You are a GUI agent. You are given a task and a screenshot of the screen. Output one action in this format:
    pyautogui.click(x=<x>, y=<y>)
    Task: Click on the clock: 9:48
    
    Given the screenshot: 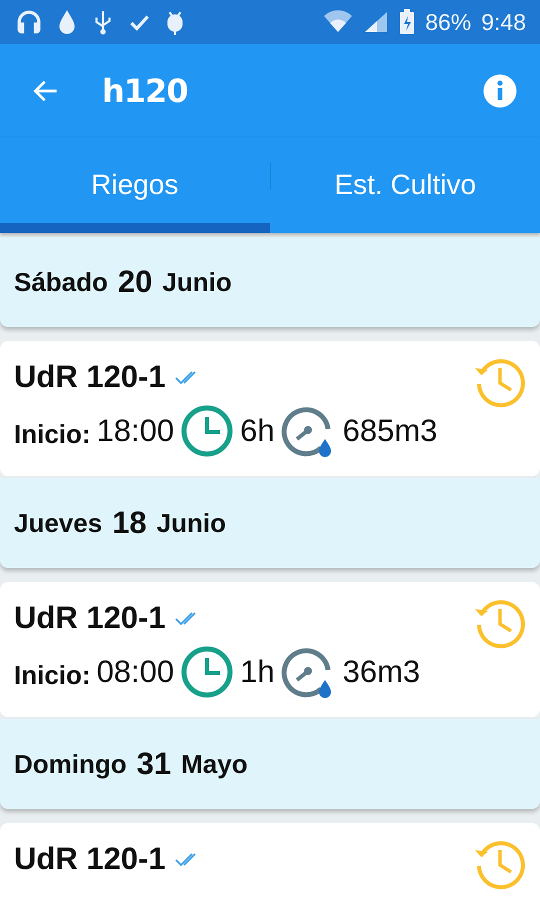 What is the action you would take?
    pyautogui.click(x=503, y=22)
    